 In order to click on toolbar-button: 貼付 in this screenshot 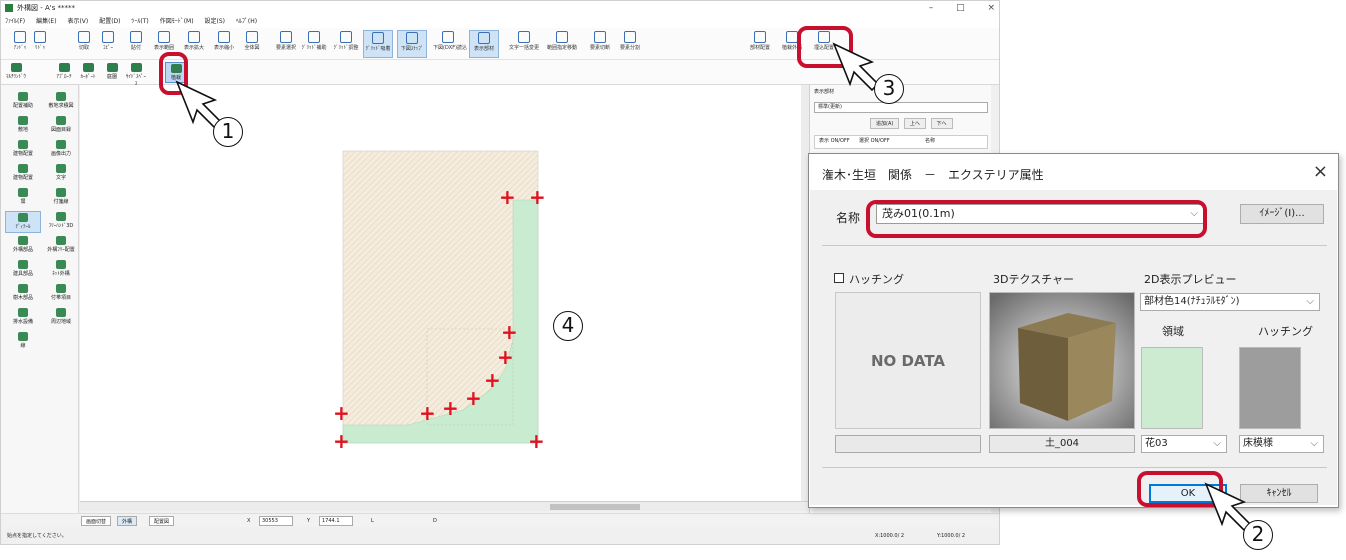, I will do `click(136, 44)`.